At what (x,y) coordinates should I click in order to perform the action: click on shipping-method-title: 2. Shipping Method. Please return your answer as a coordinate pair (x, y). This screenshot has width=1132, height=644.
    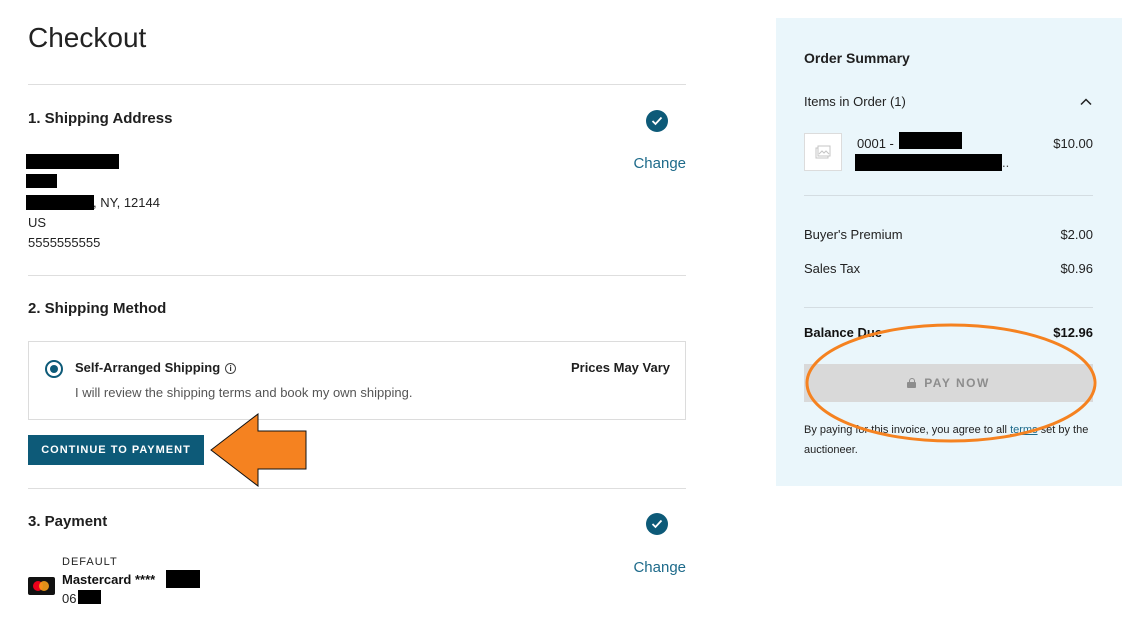
    Looking at the image, I should click on (97, 308).